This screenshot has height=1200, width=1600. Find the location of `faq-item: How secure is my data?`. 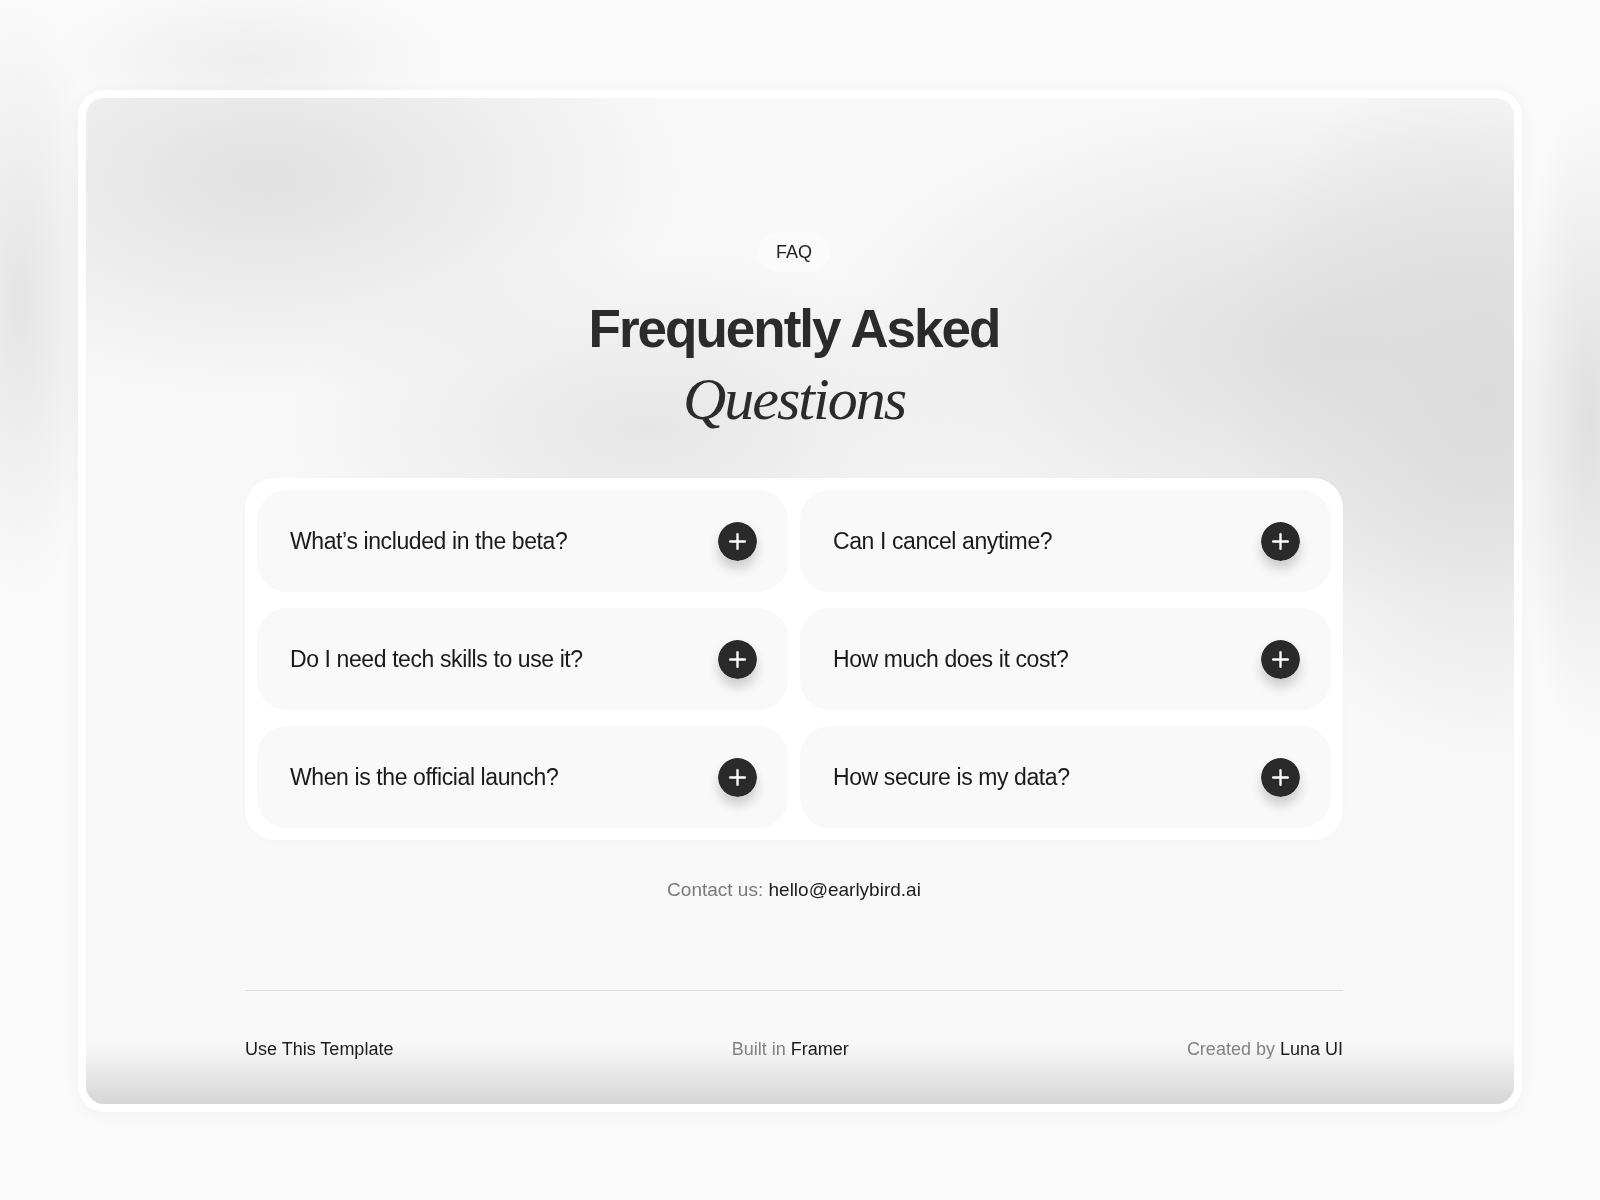

faq-item: How secure is my data? is located at coordinates (1065, 777).